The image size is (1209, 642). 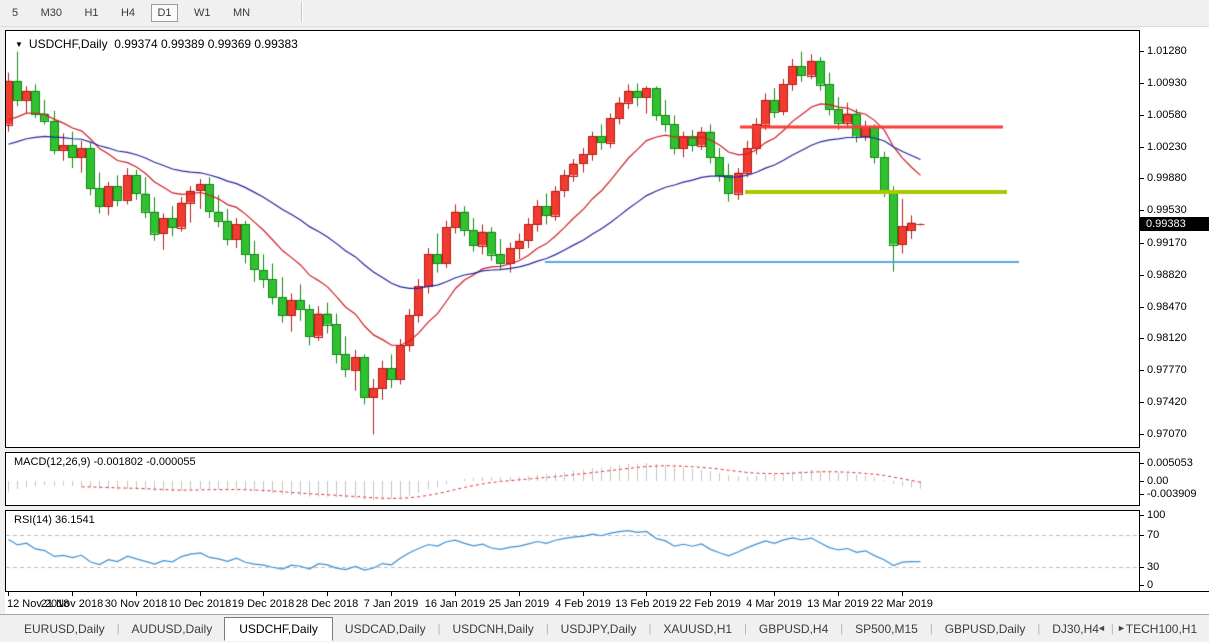 I want to click on macd-pane: MACD(12,26,9) -0.001802 -0.000055, so click(x=572, y=479).